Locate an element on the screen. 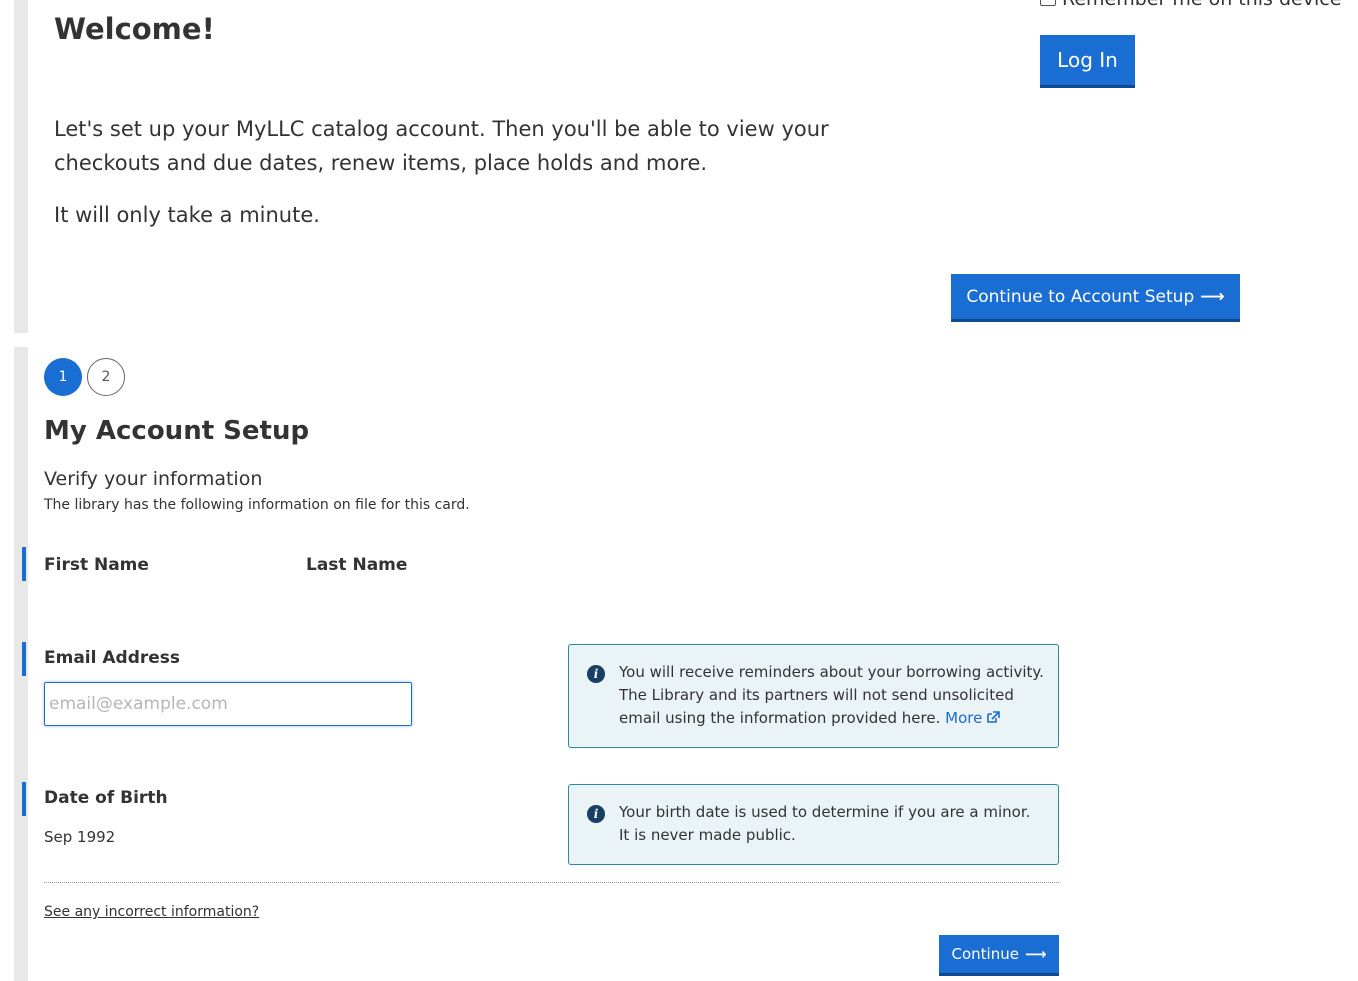  continue-label: Continue is located at coordinates (985, 954).